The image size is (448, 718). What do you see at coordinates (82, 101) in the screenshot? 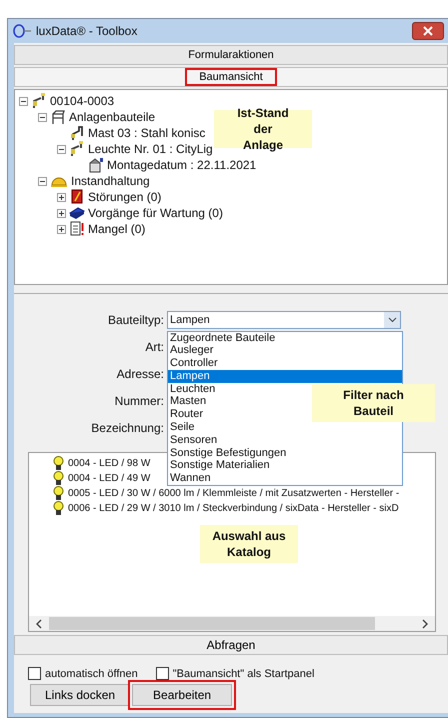
I see `tree-item: 00104-0003` at bounding box center [82, 101].